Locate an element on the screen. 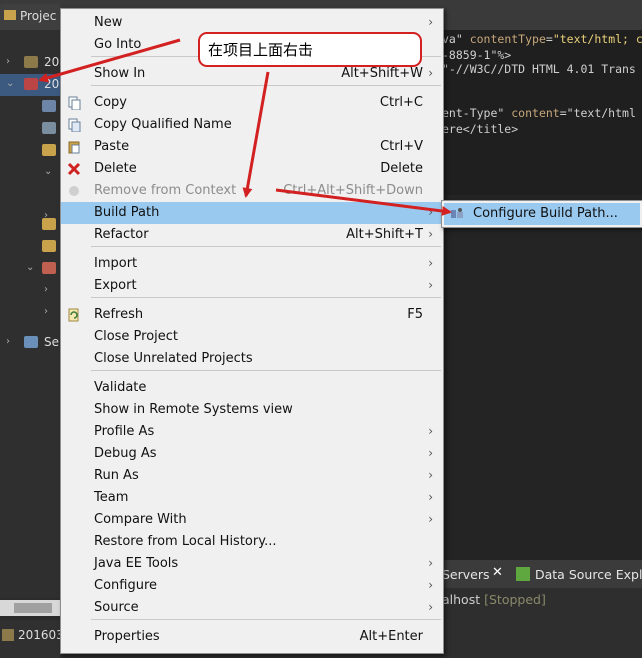 This screenshot has width=642, height=658. bottom-project-label: 201603 is located at coordinates (41, 635).